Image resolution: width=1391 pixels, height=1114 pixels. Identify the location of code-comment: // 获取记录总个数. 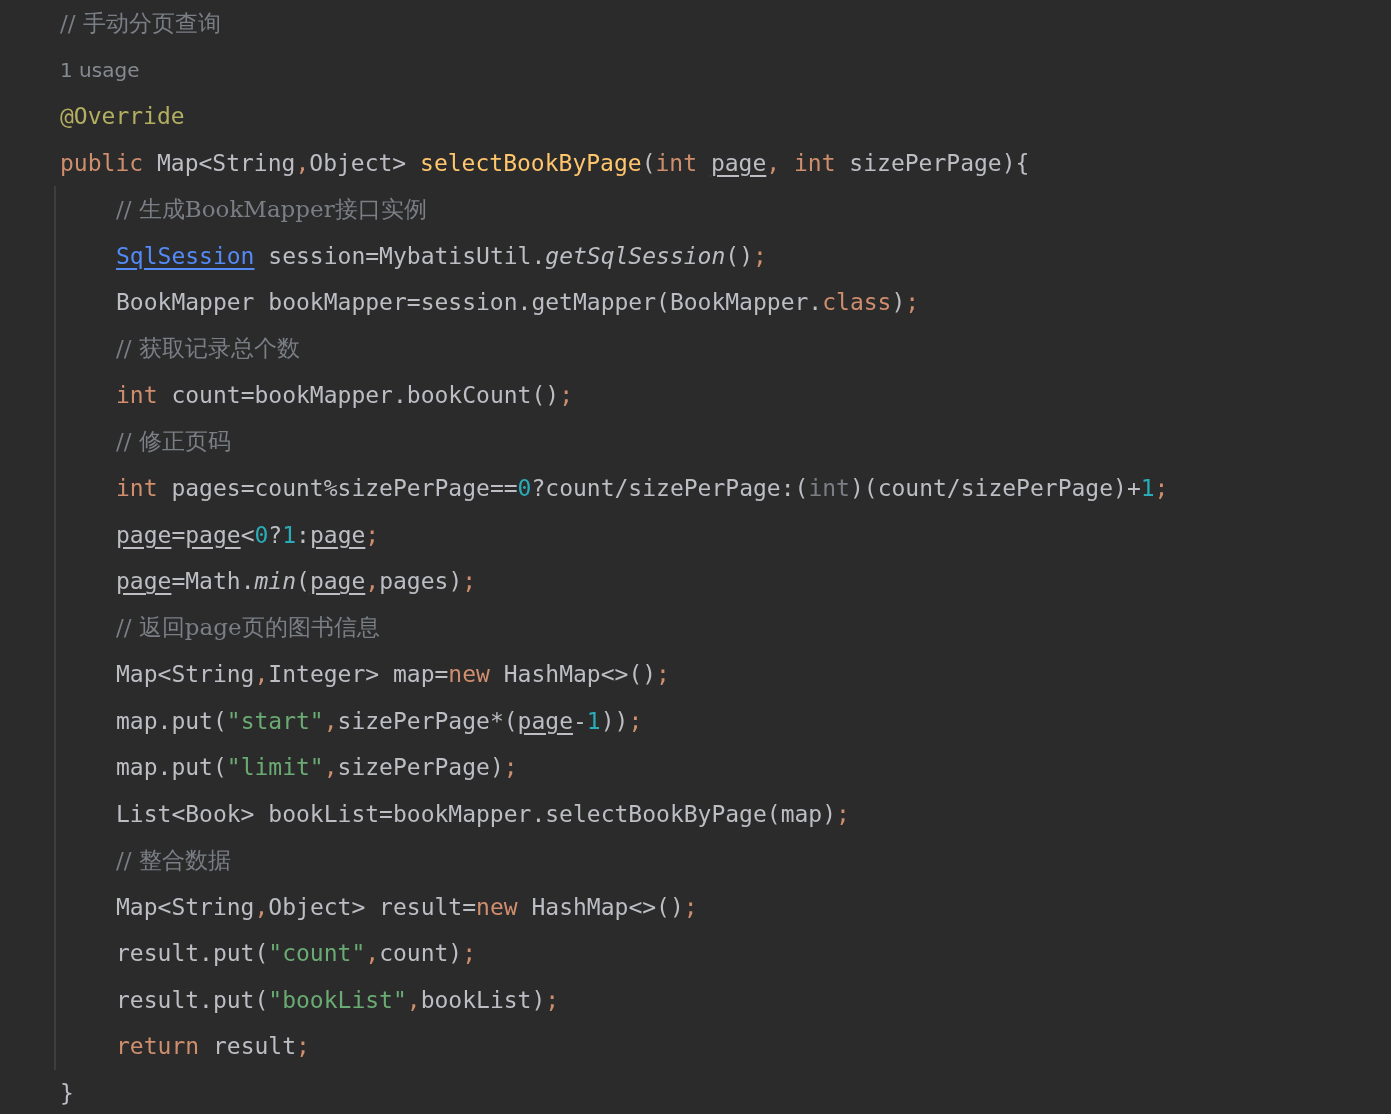
(208, 349).